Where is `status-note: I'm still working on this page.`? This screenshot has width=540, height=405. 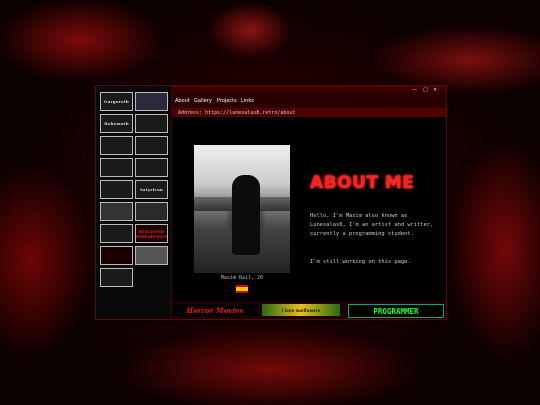
status-note: I'm still working on this page. is located at coordinates (360, 262).